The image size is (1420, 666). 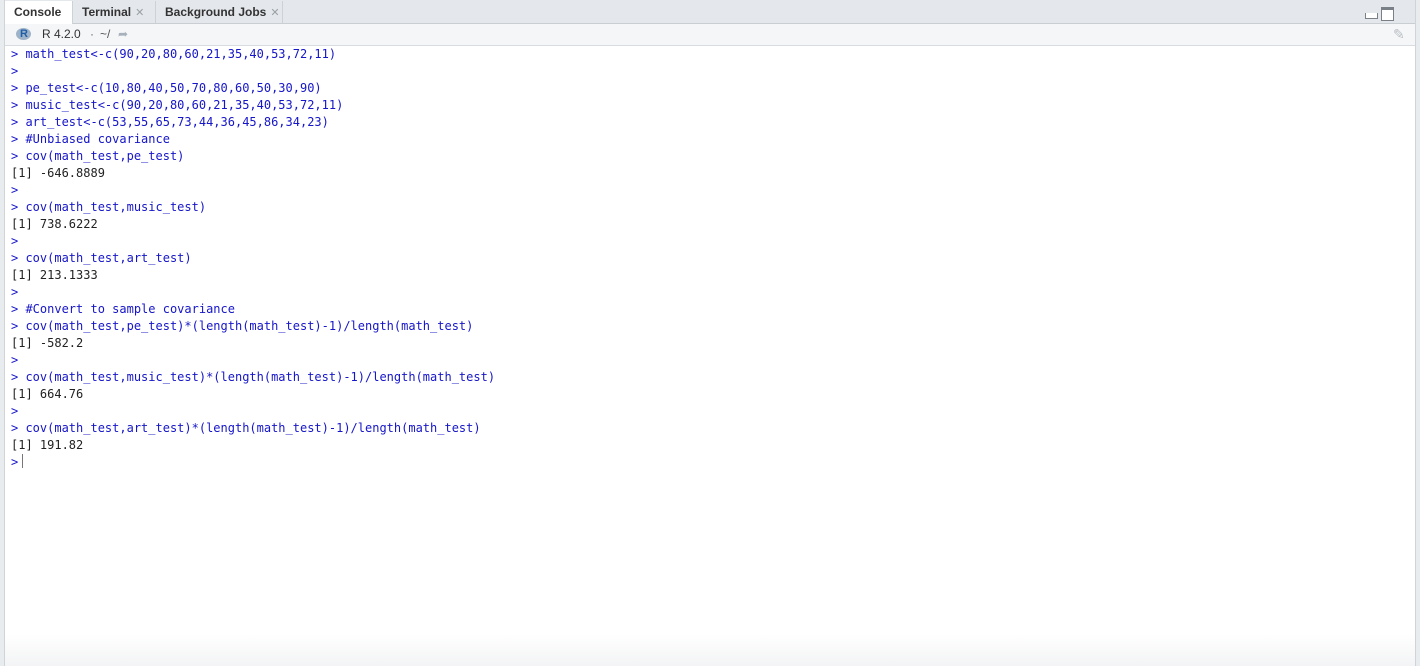 What do you see at coordinates (23, 461) in the screenshot?
I see `text-cursor` at bounding box center [23, 461].